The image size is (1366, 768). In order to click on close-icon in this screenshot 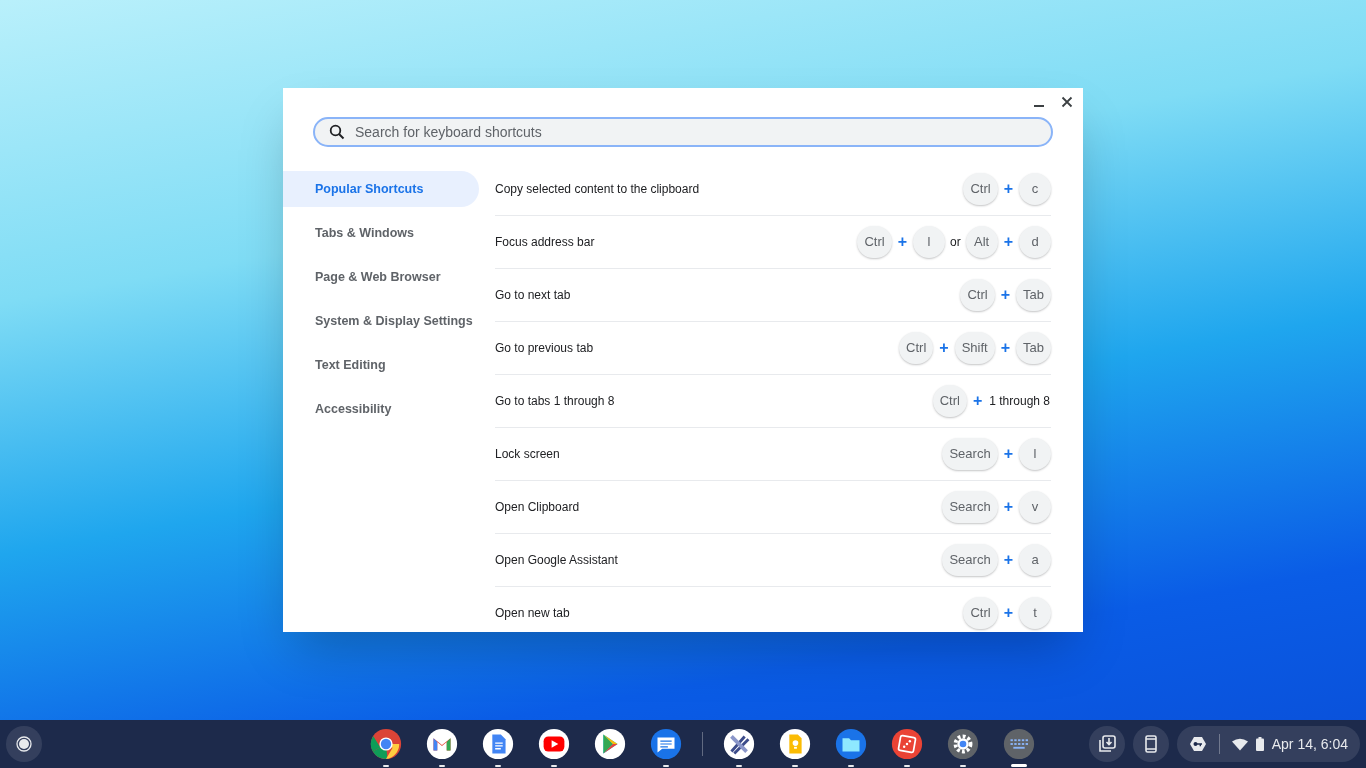, I will do `click(1067, 102)`.